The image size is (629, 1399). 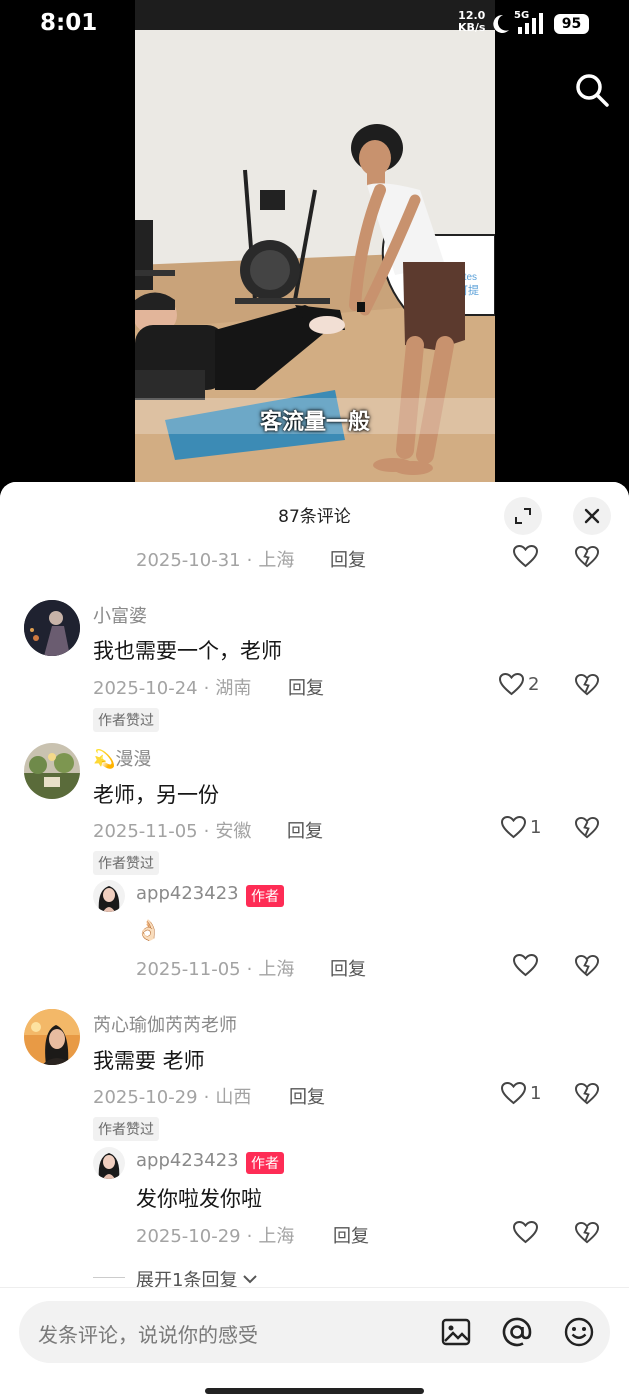 What do you see at coordinates (199, 1199) in the screenshot?
I see `reply-text: 发你啦发你啦` at bounding box center [199, 1199].